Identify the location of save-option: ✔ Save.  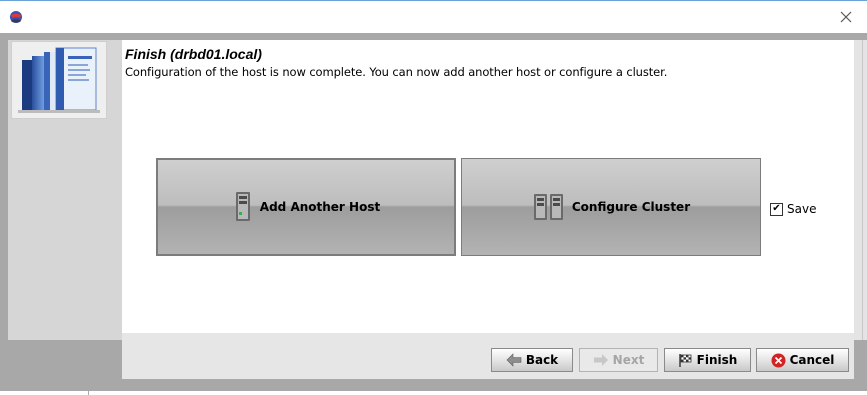
(793, 209).